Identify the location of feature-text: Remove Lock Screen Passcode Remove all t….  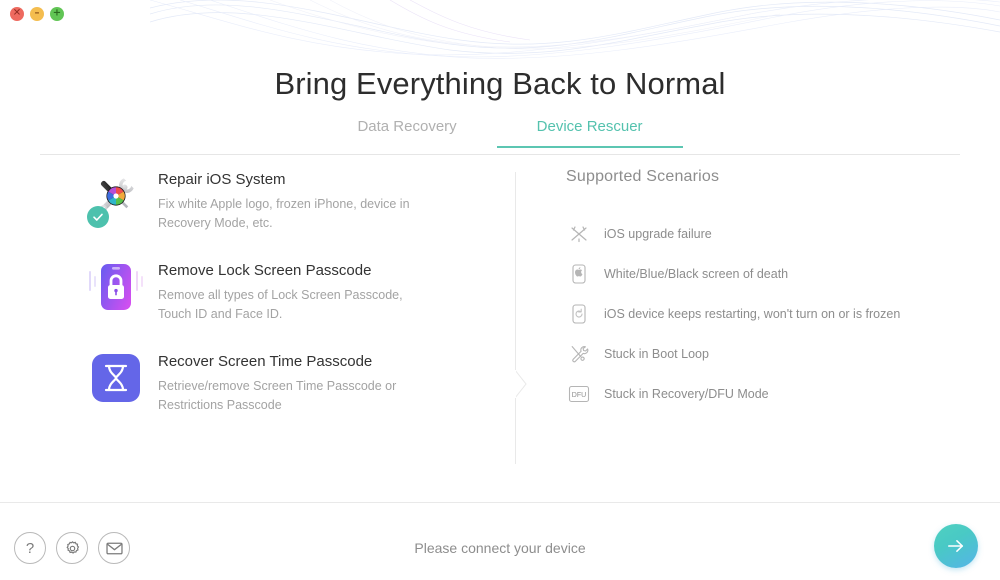
(288, 292).